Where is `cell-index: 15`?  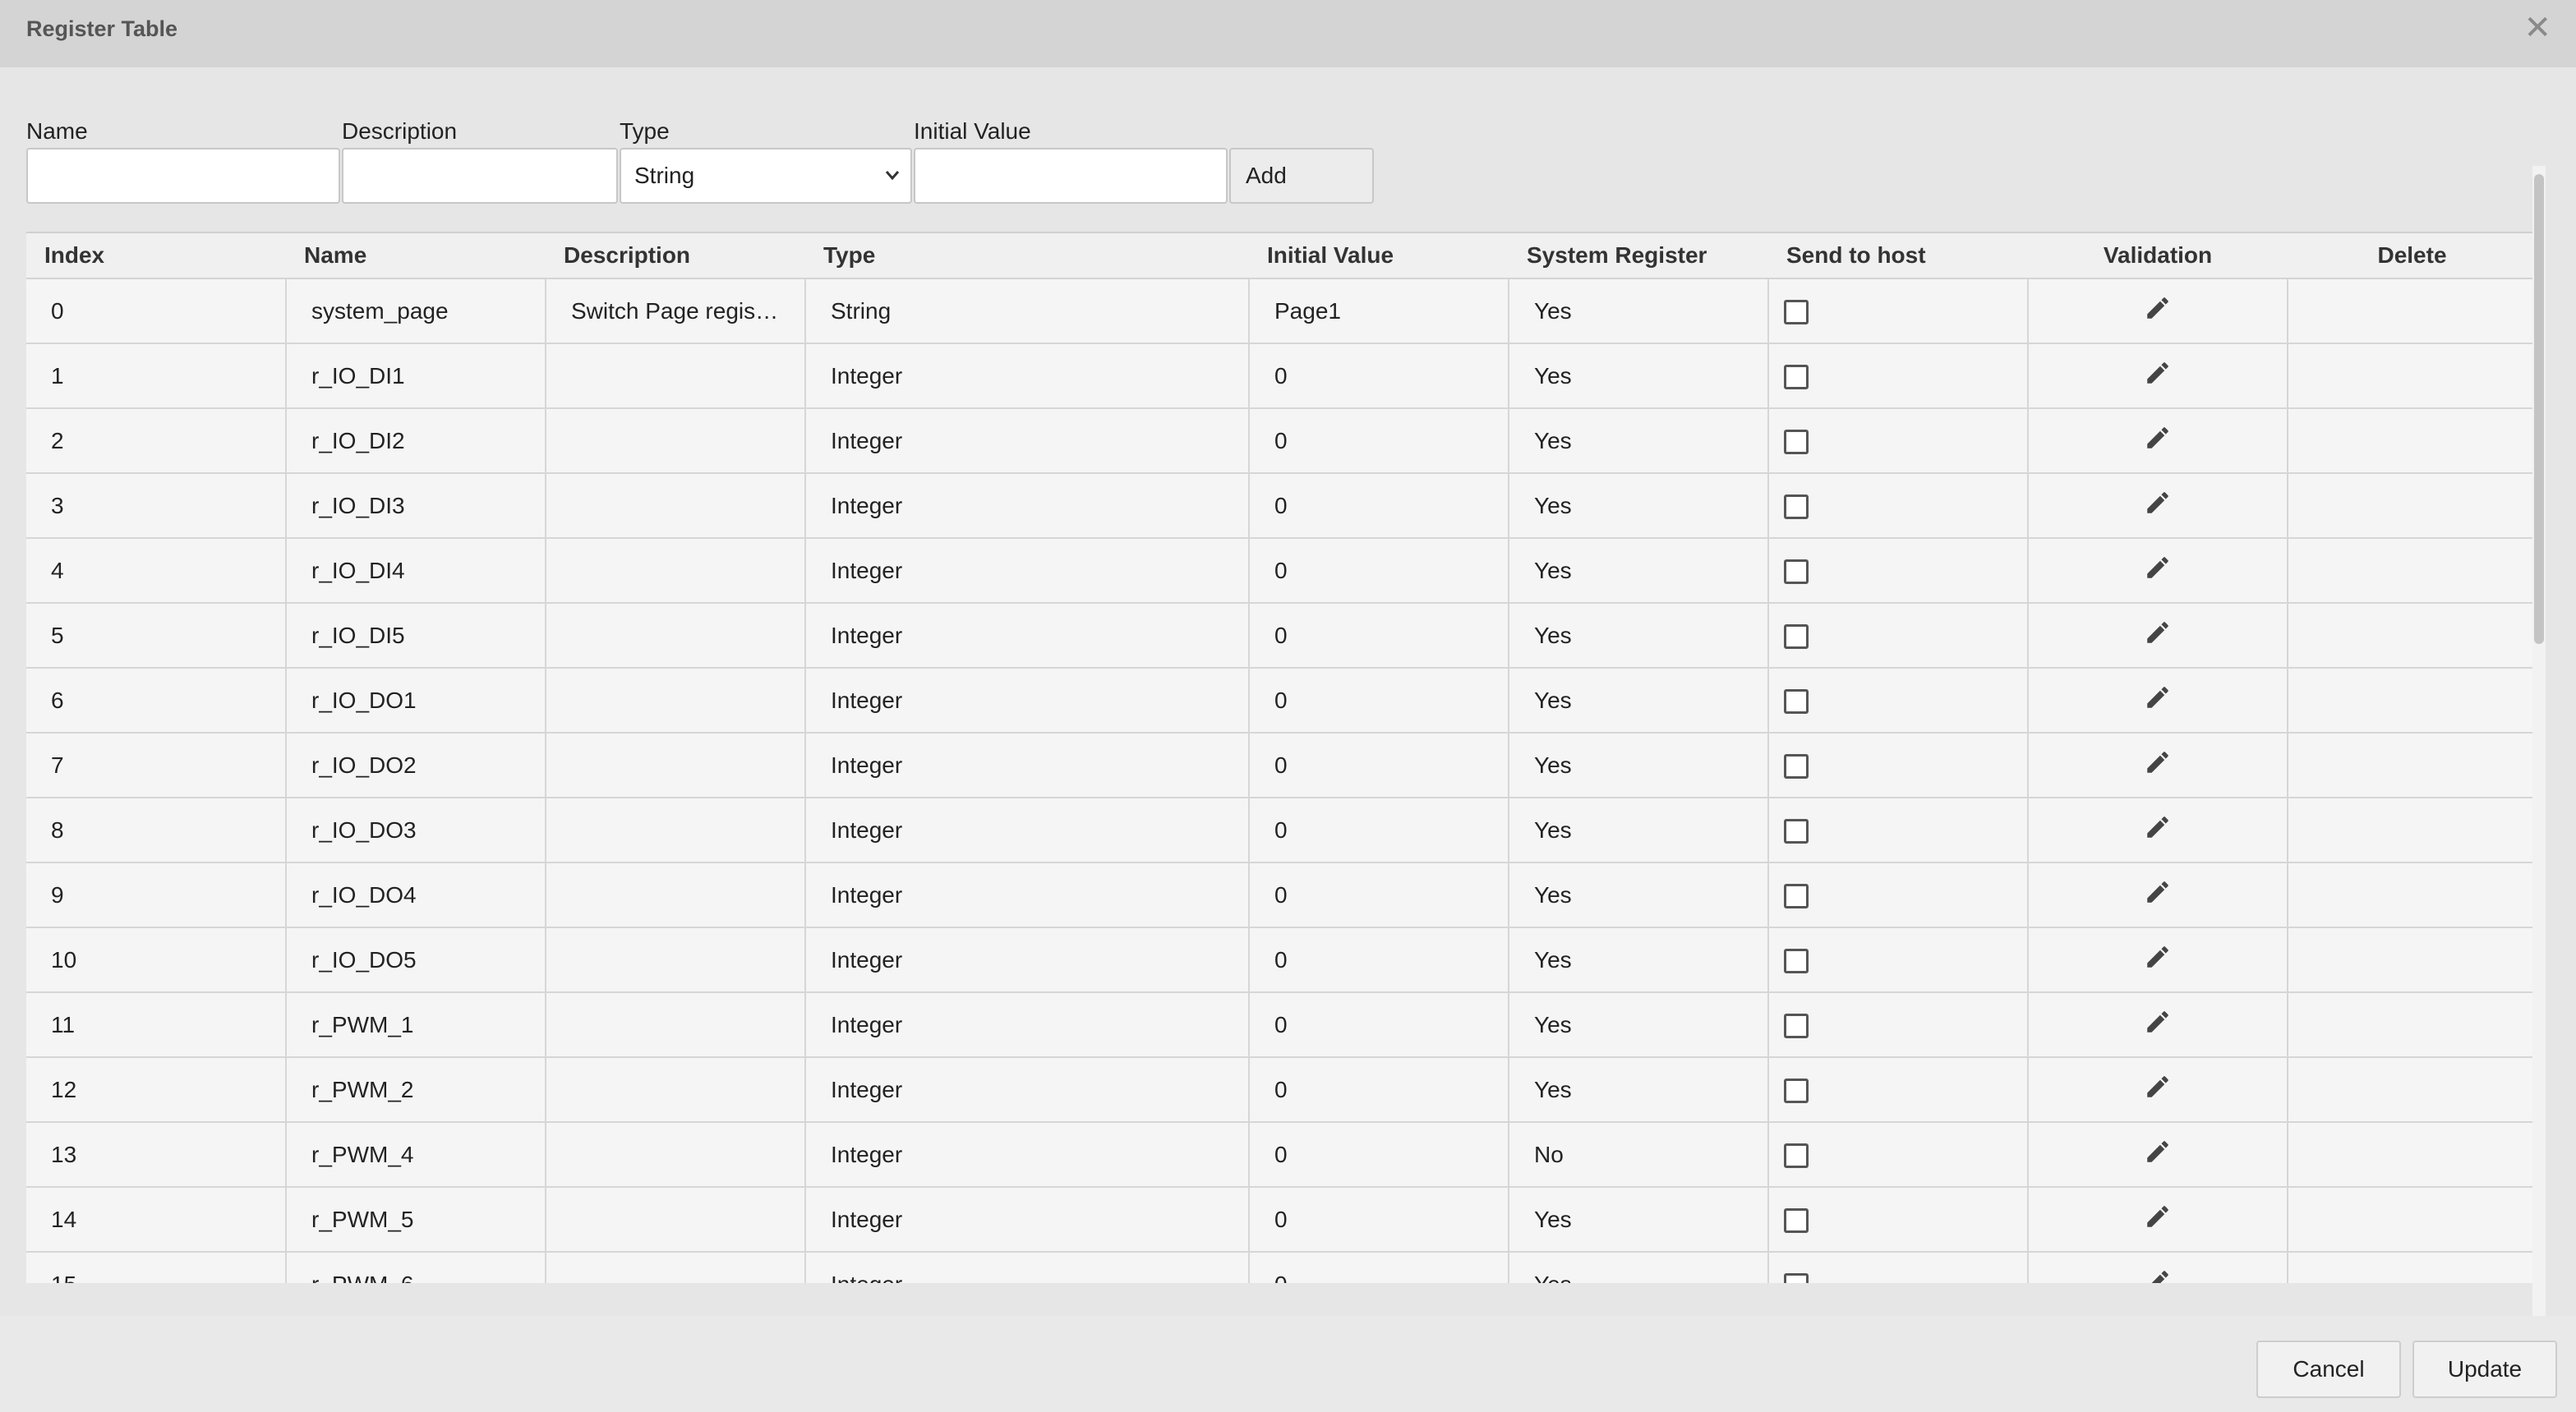
cell-index: 15 is located at coordinates (156, 1267).